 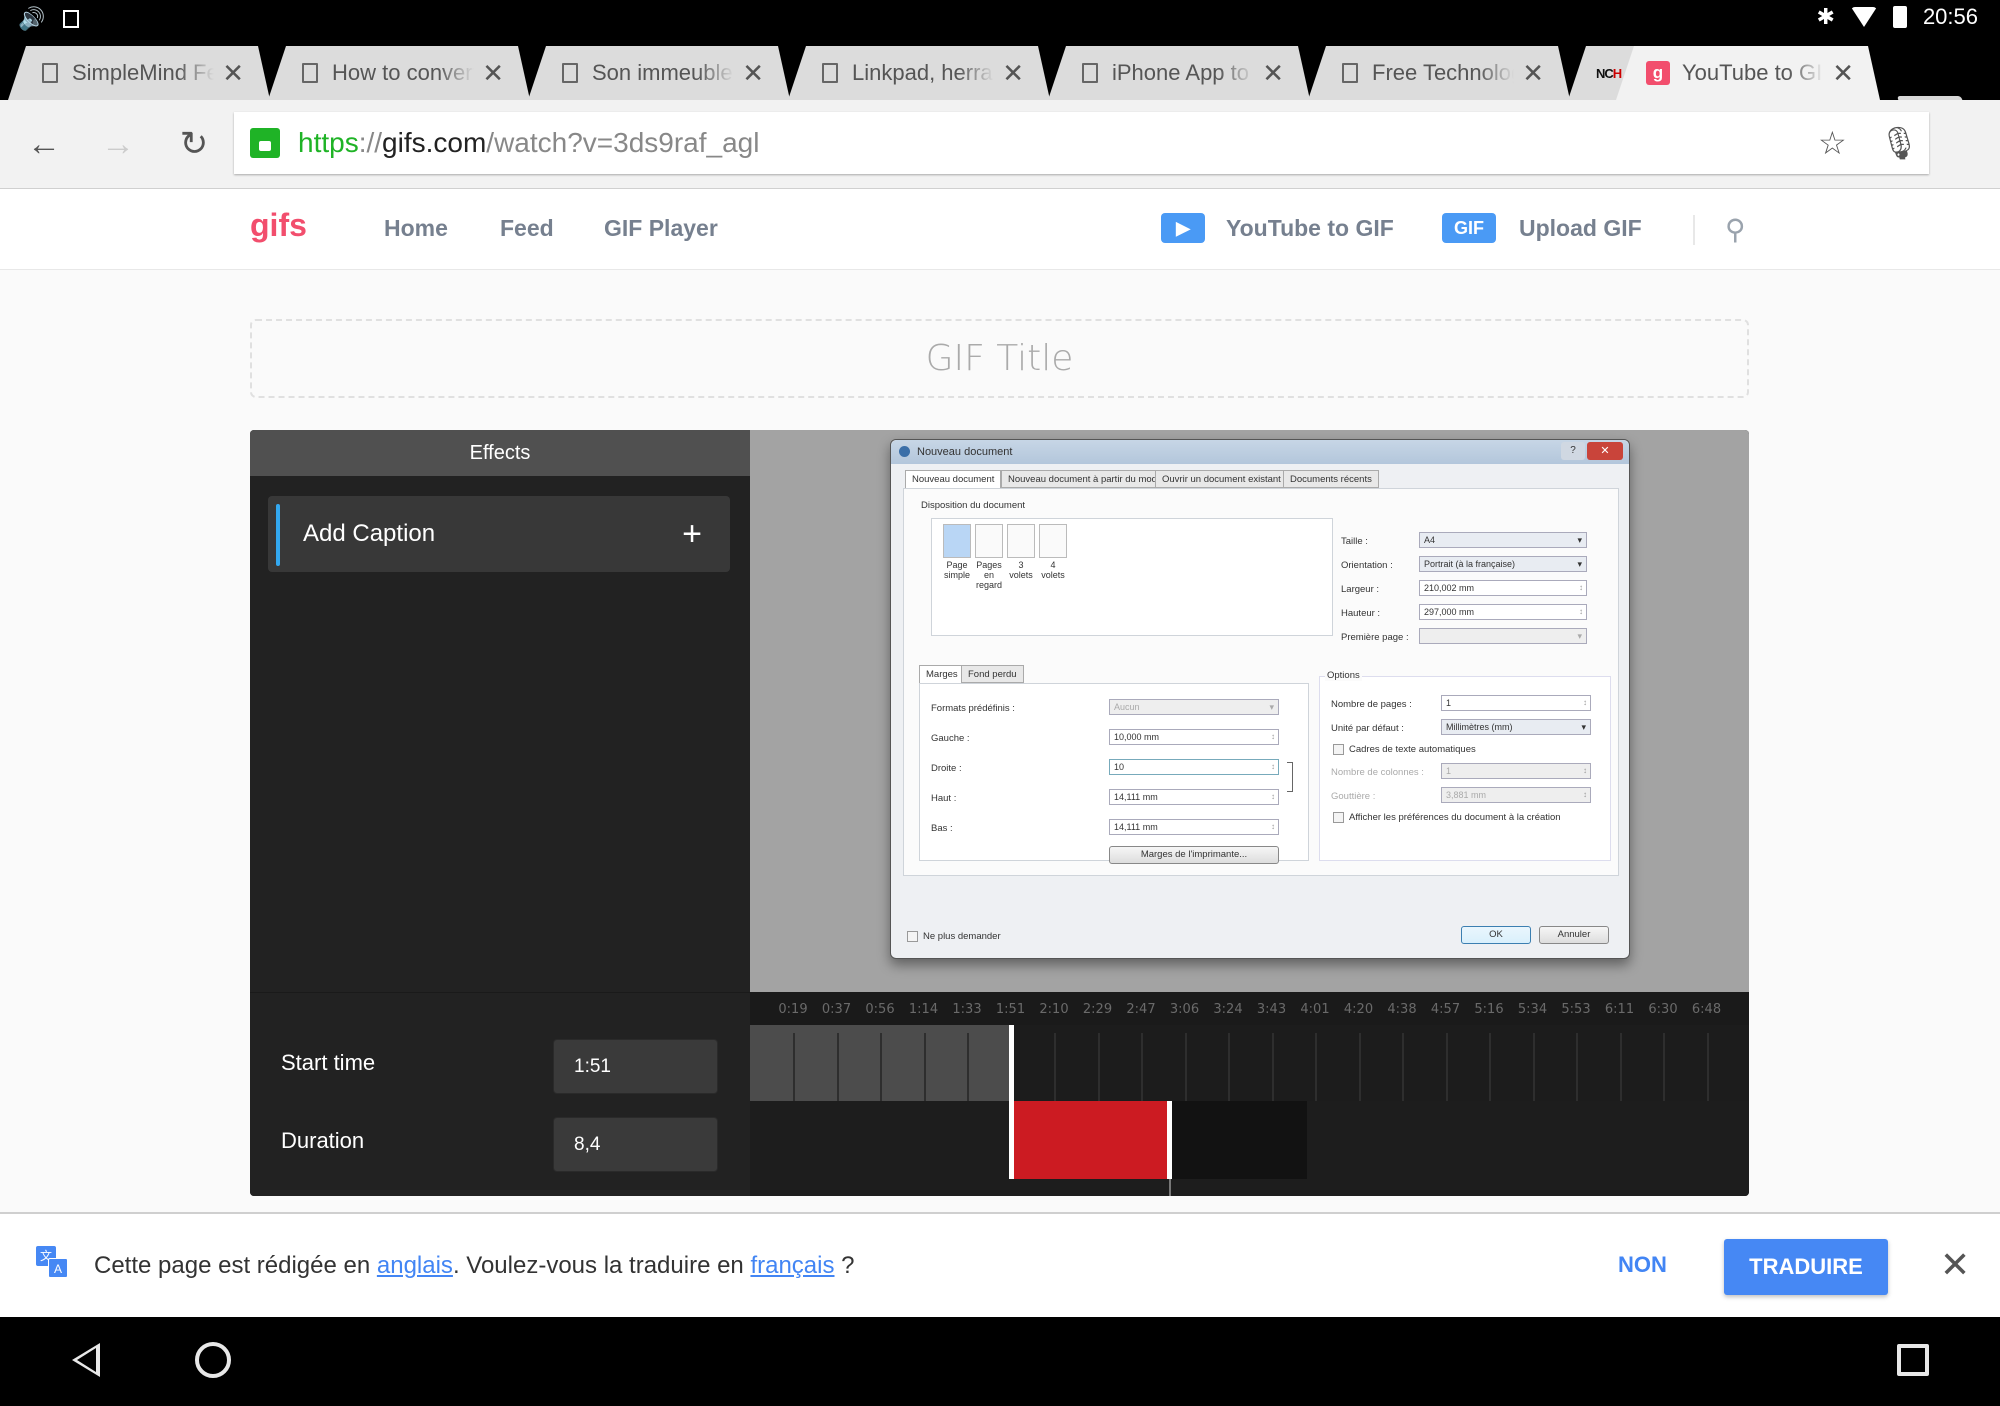 I want to click on no-translate-button: NON, so click(x=1642, y=1265).